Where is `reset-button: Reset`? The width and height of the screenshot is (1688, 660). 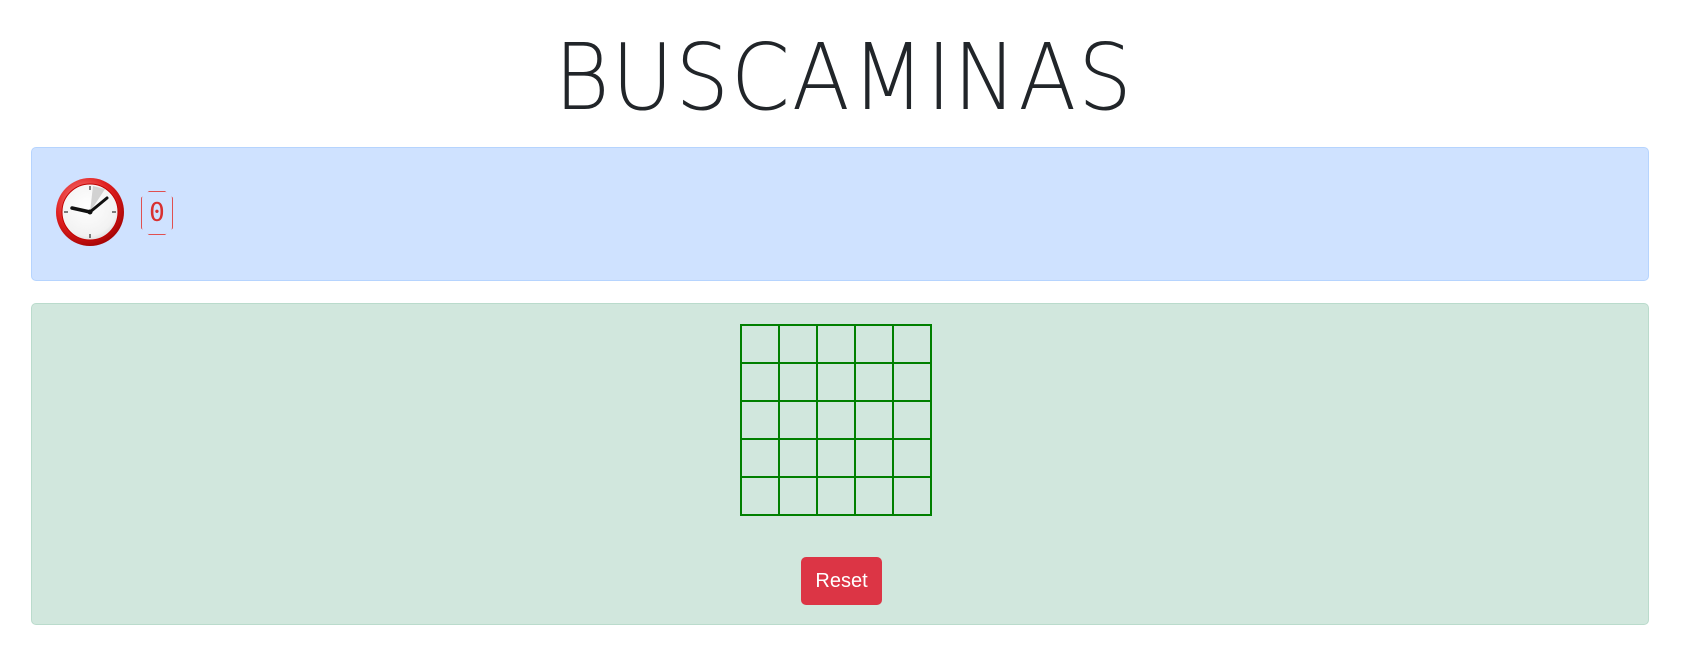
reset-button: Reset is located at coordinates (841, 581).